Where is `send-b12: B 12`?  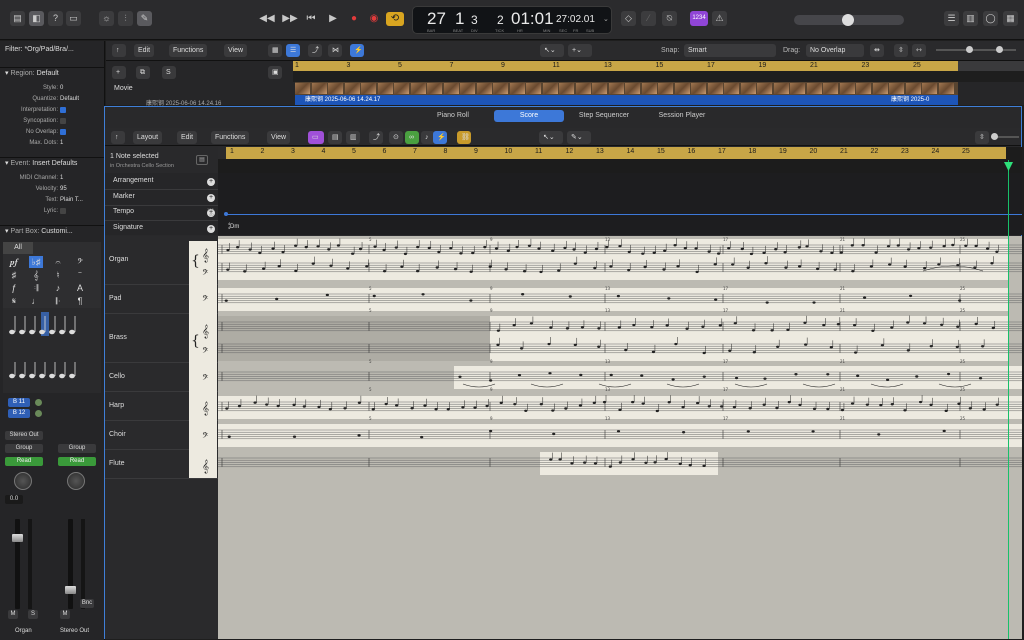
send-b12: B 12 is located at coordinates (19, 413).